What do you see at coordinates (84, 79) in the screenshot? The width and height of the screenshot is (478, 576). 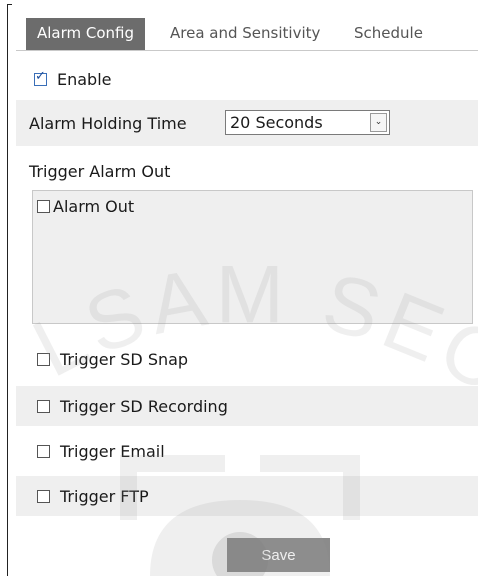 I see `enable-label: Enable` at bounding box center [84, 79].